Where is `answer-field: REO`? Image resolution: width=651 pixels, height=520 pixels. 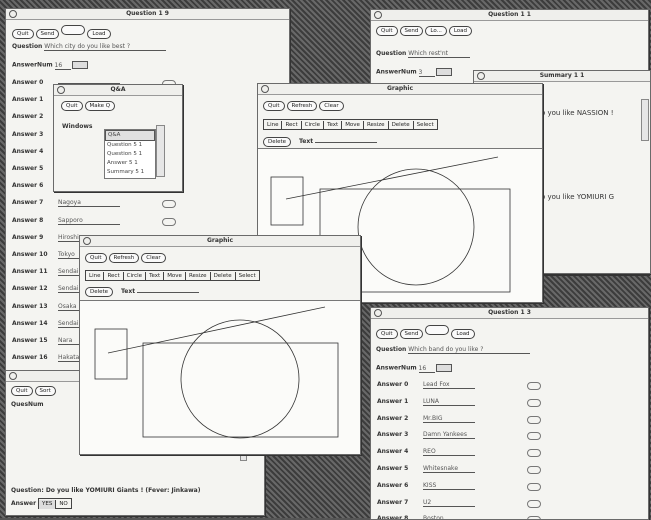 answer-field: REO is located at coordinates (449, 452).